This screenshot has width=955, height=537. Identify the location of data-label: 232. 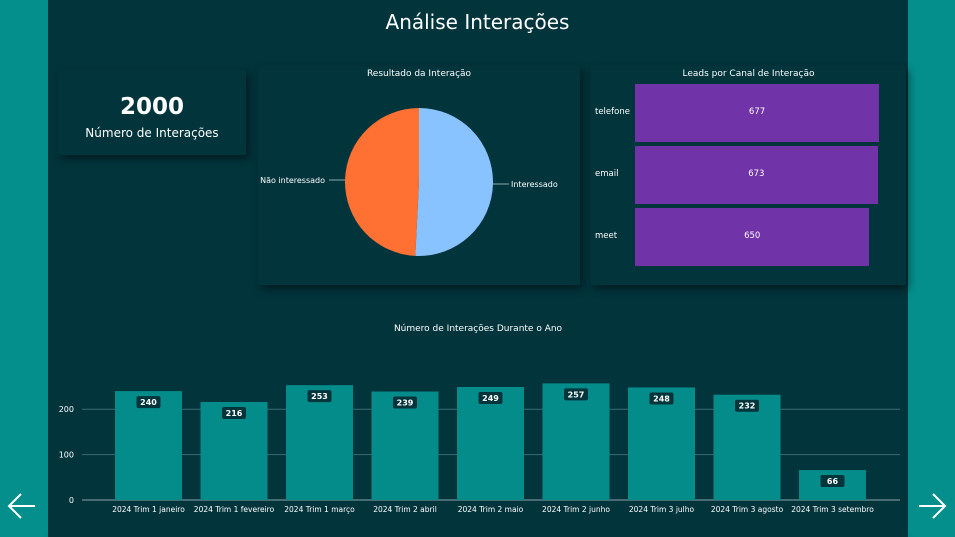
(747, 406).